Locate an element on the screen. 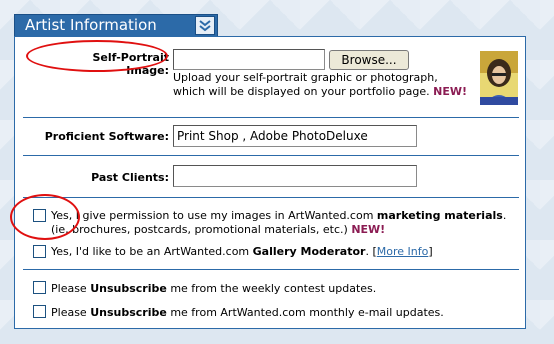  moderator-text-bold: Gallery Moderator is located at coordinates (309, 251).